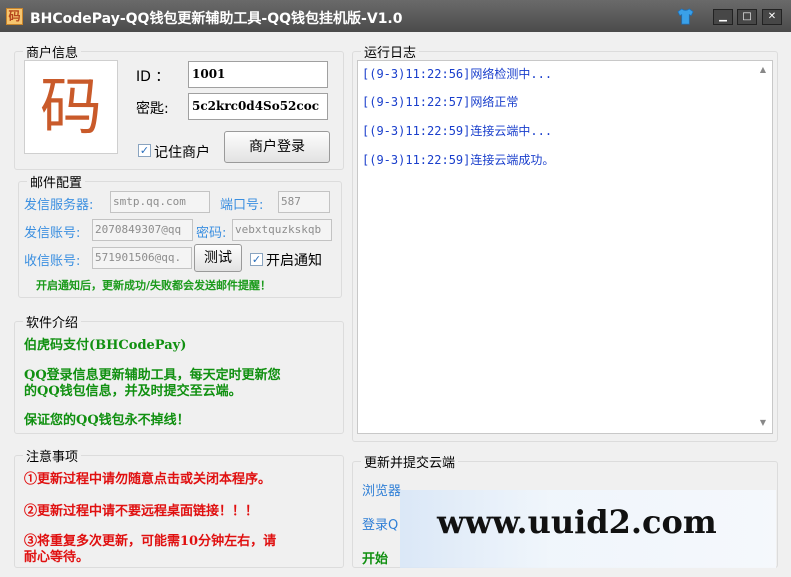 This screenshot has width=791, height=577. Describe the element at coordinates (211, 233) in the screenshot. I see `mail-password-label: 密码:` at that location.